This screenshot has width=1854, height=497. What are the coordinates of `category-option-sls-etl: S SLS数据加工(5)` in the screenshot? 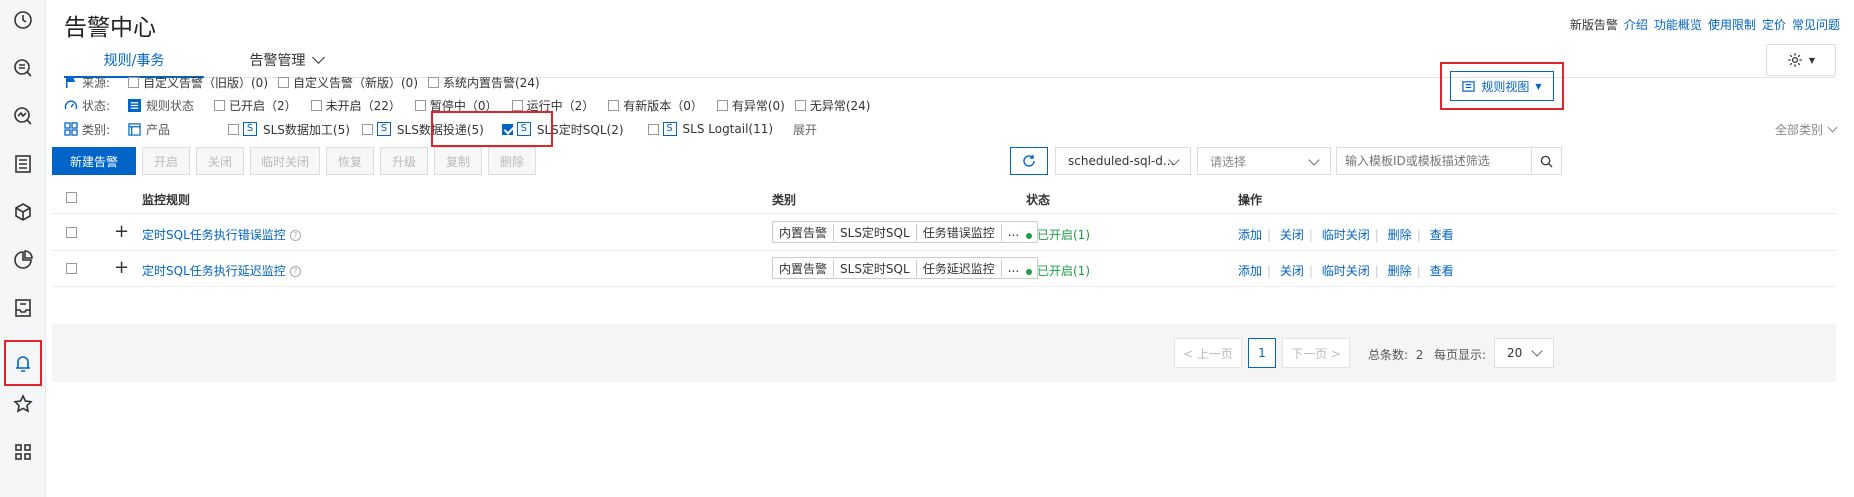 It's located at (289, 129).